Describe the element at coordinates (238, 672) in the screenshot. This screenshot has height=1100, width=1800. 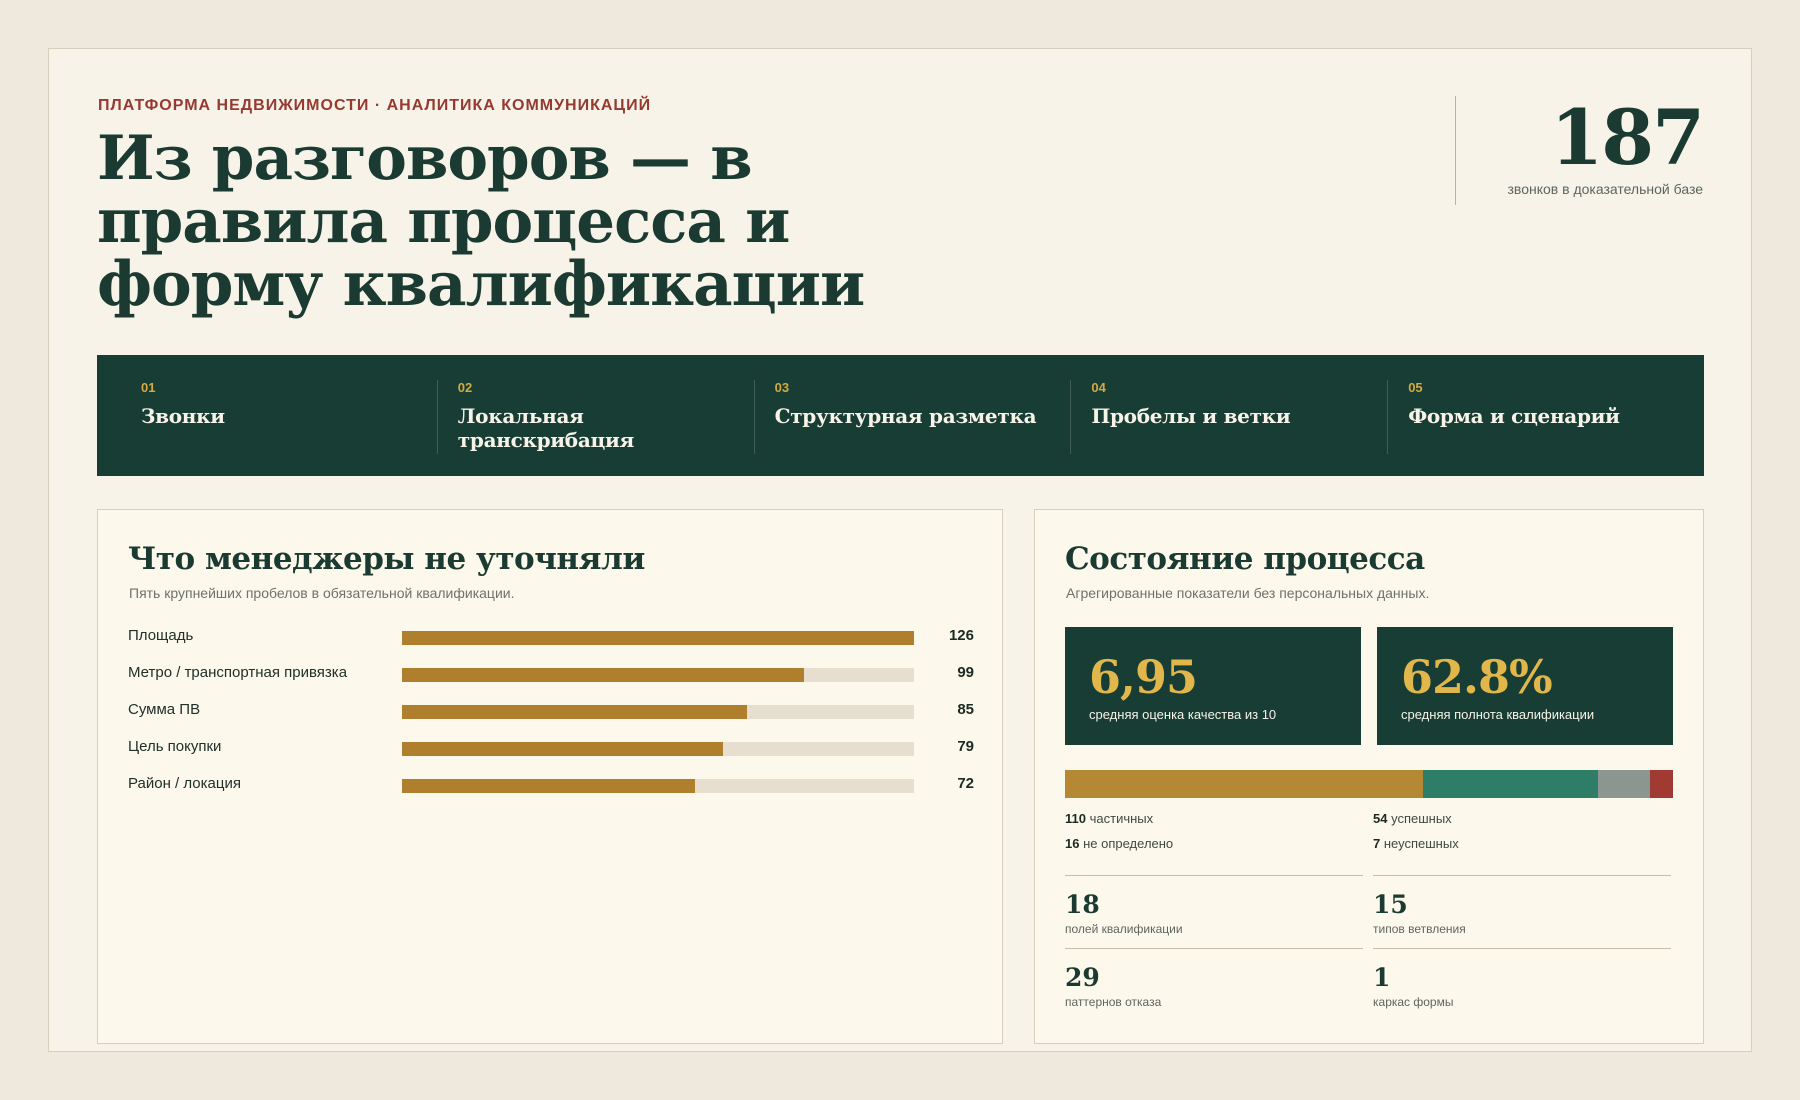
I see `gap-label: Метро / транспортная привязка` at that location.